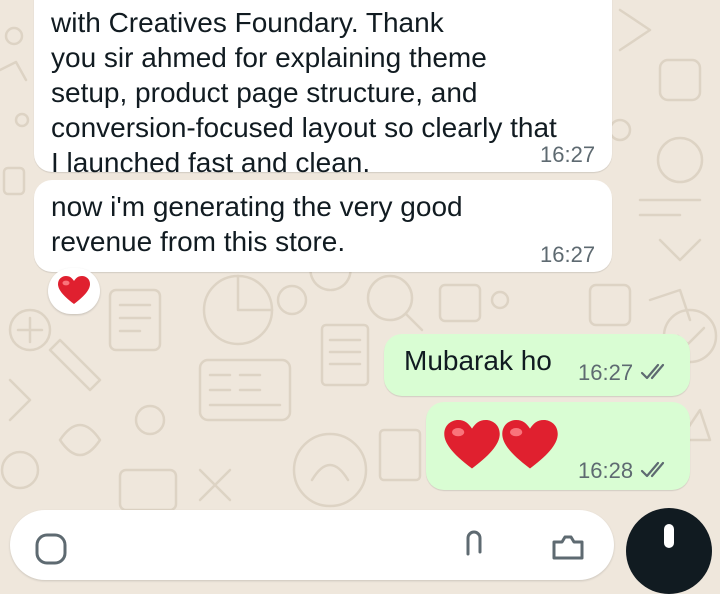 This screenshot has width=720, height=594. I want to click on message-bubble-outgoing: Mubarak ho 16:27, so click(537, 365).